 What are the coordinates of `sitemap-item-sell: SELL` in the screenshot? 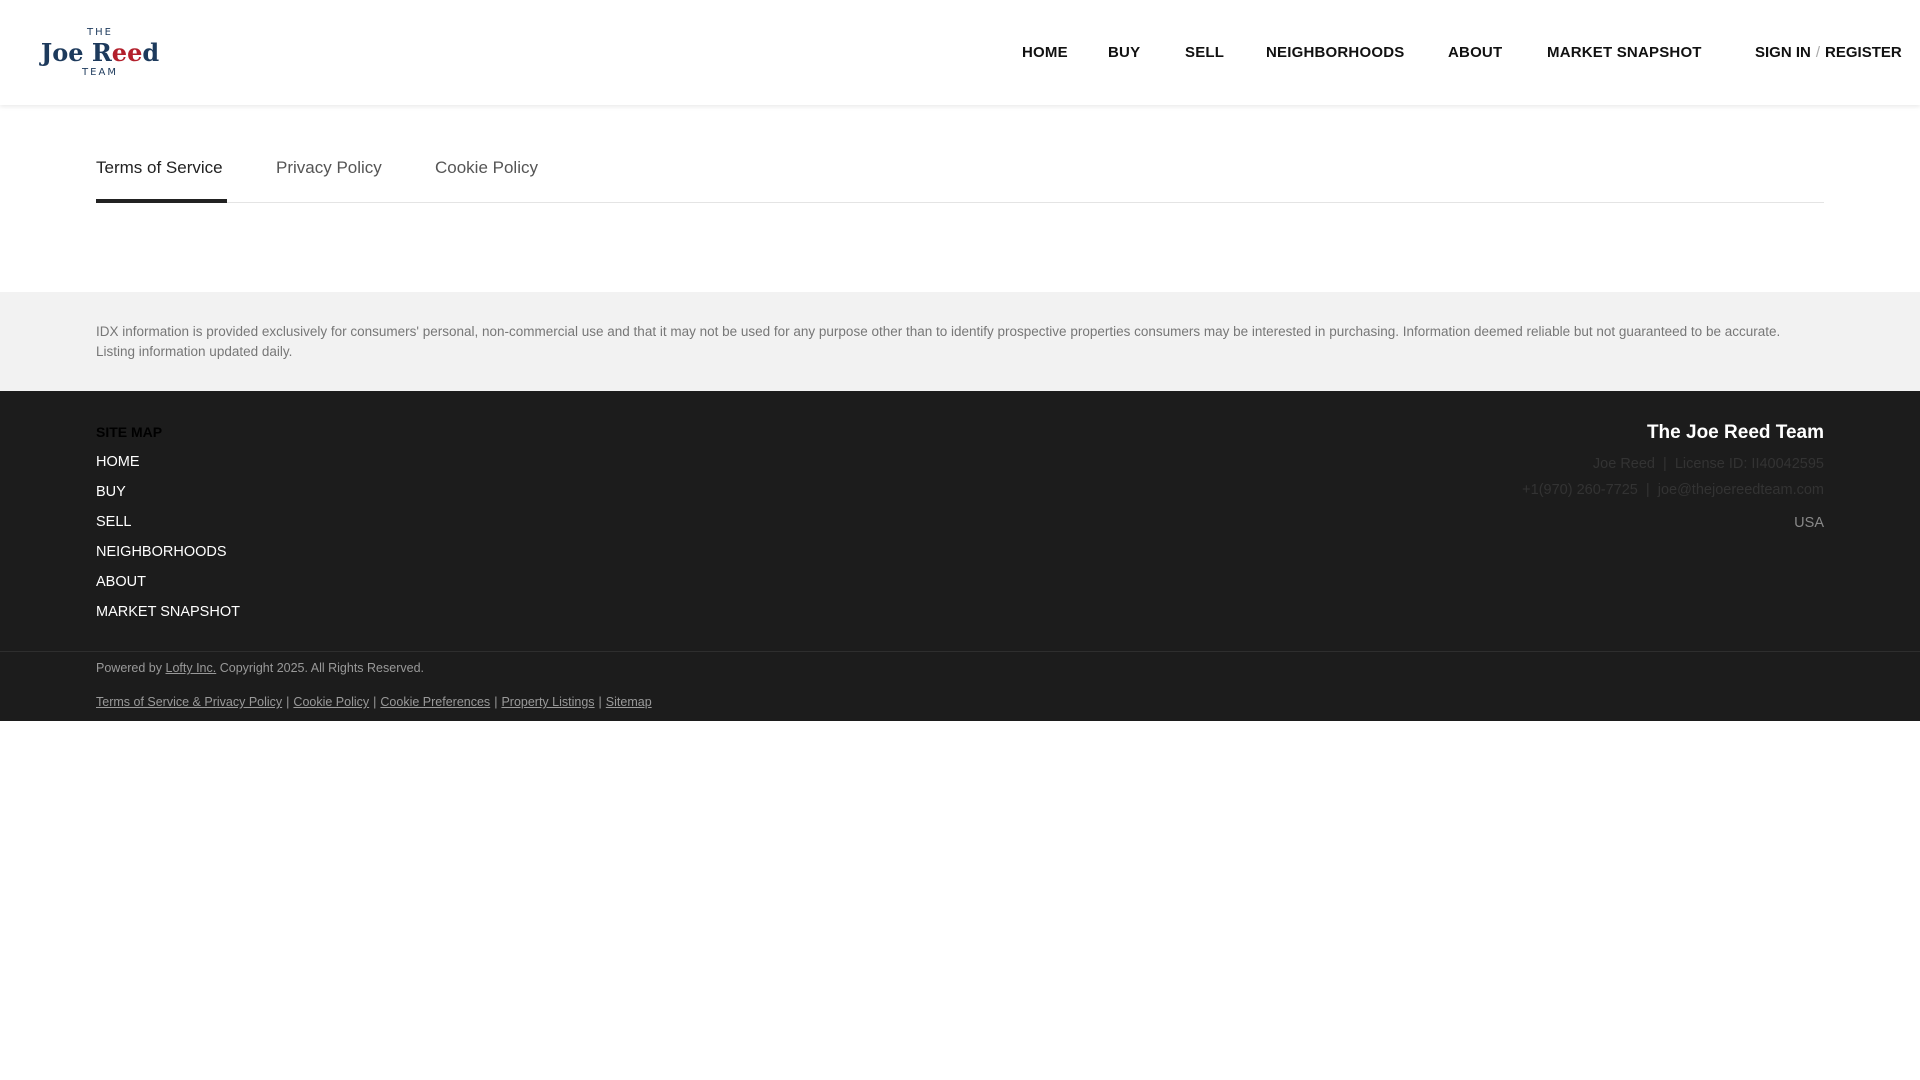 It's located at (168, 522).